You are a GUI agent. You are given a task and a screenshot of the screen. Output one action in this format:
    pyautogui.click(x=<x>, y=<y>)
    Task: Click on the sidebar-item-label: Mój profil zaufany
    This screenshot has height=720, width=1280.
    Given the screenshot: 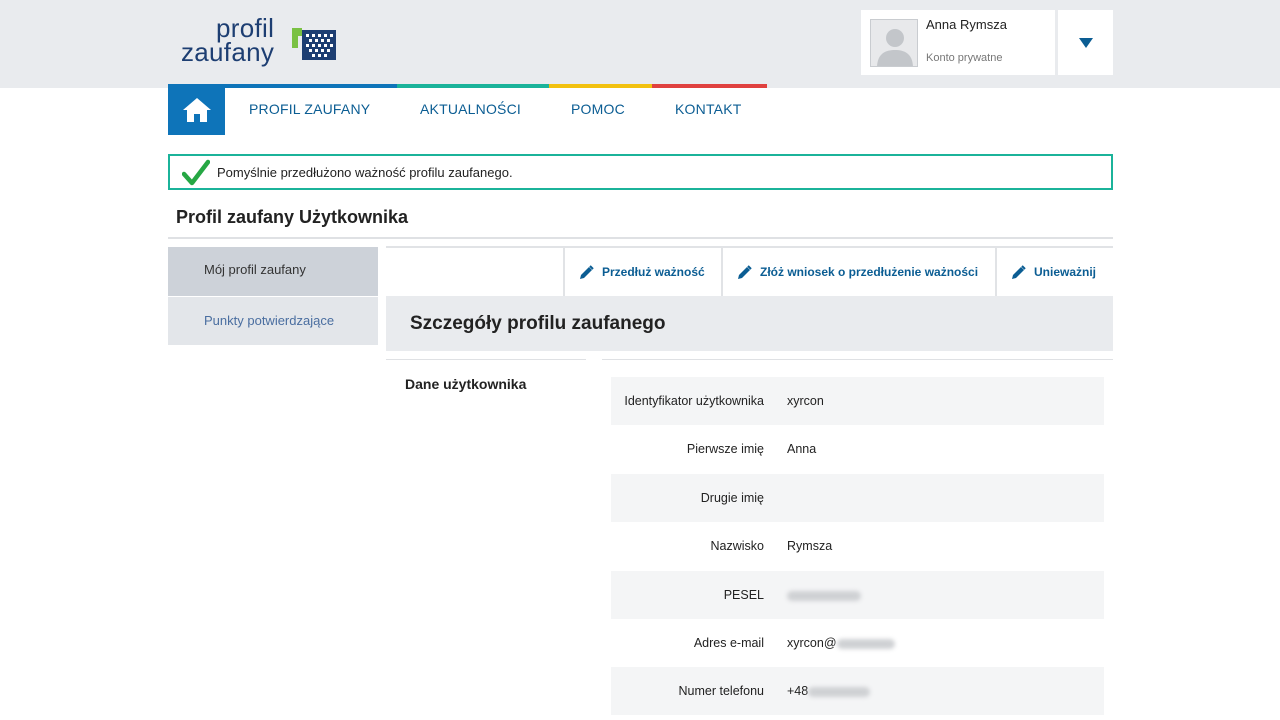 What is the action you would take?
    pyautogui.click(x=255, y=269)
    